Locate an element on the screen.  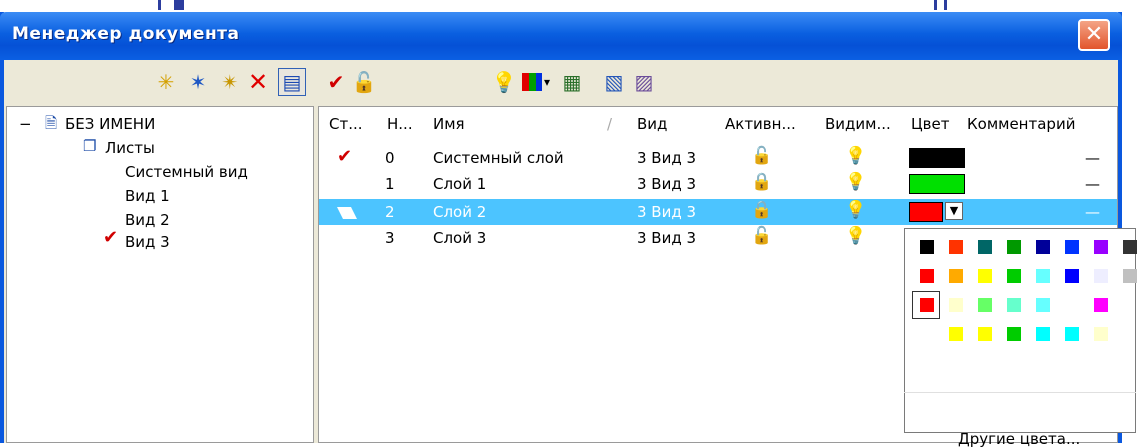
color-dropdown-button: ▼ is located at coordinates (954, 211).